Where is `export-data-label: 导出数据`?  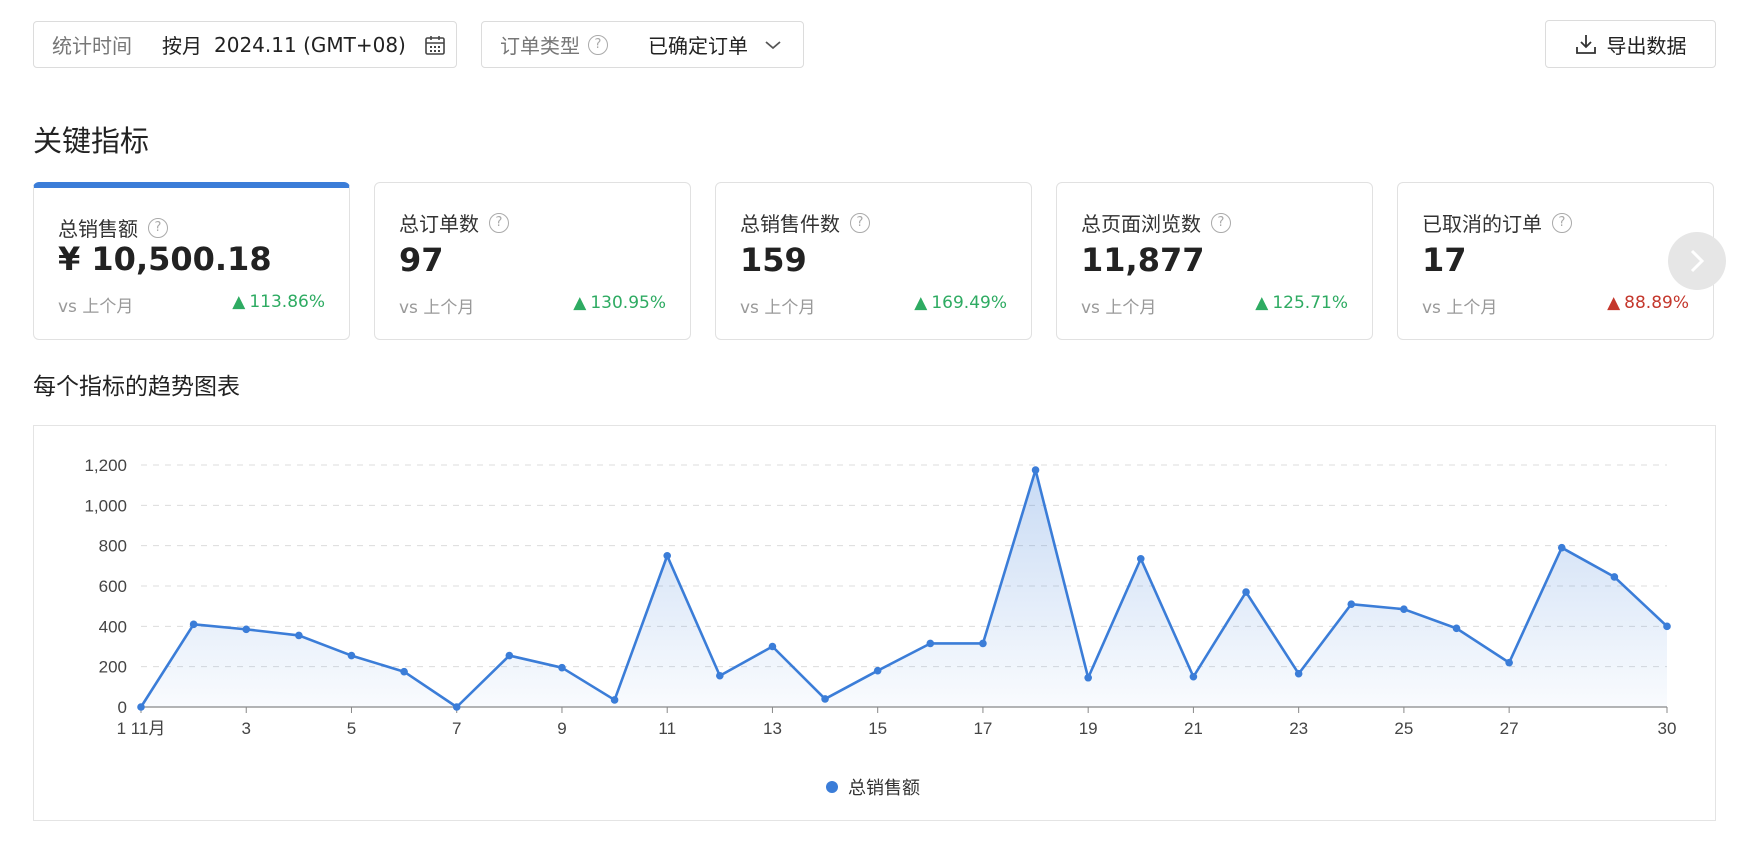 export-data-label: 导出数据 is located at coordinates (1646, 45).